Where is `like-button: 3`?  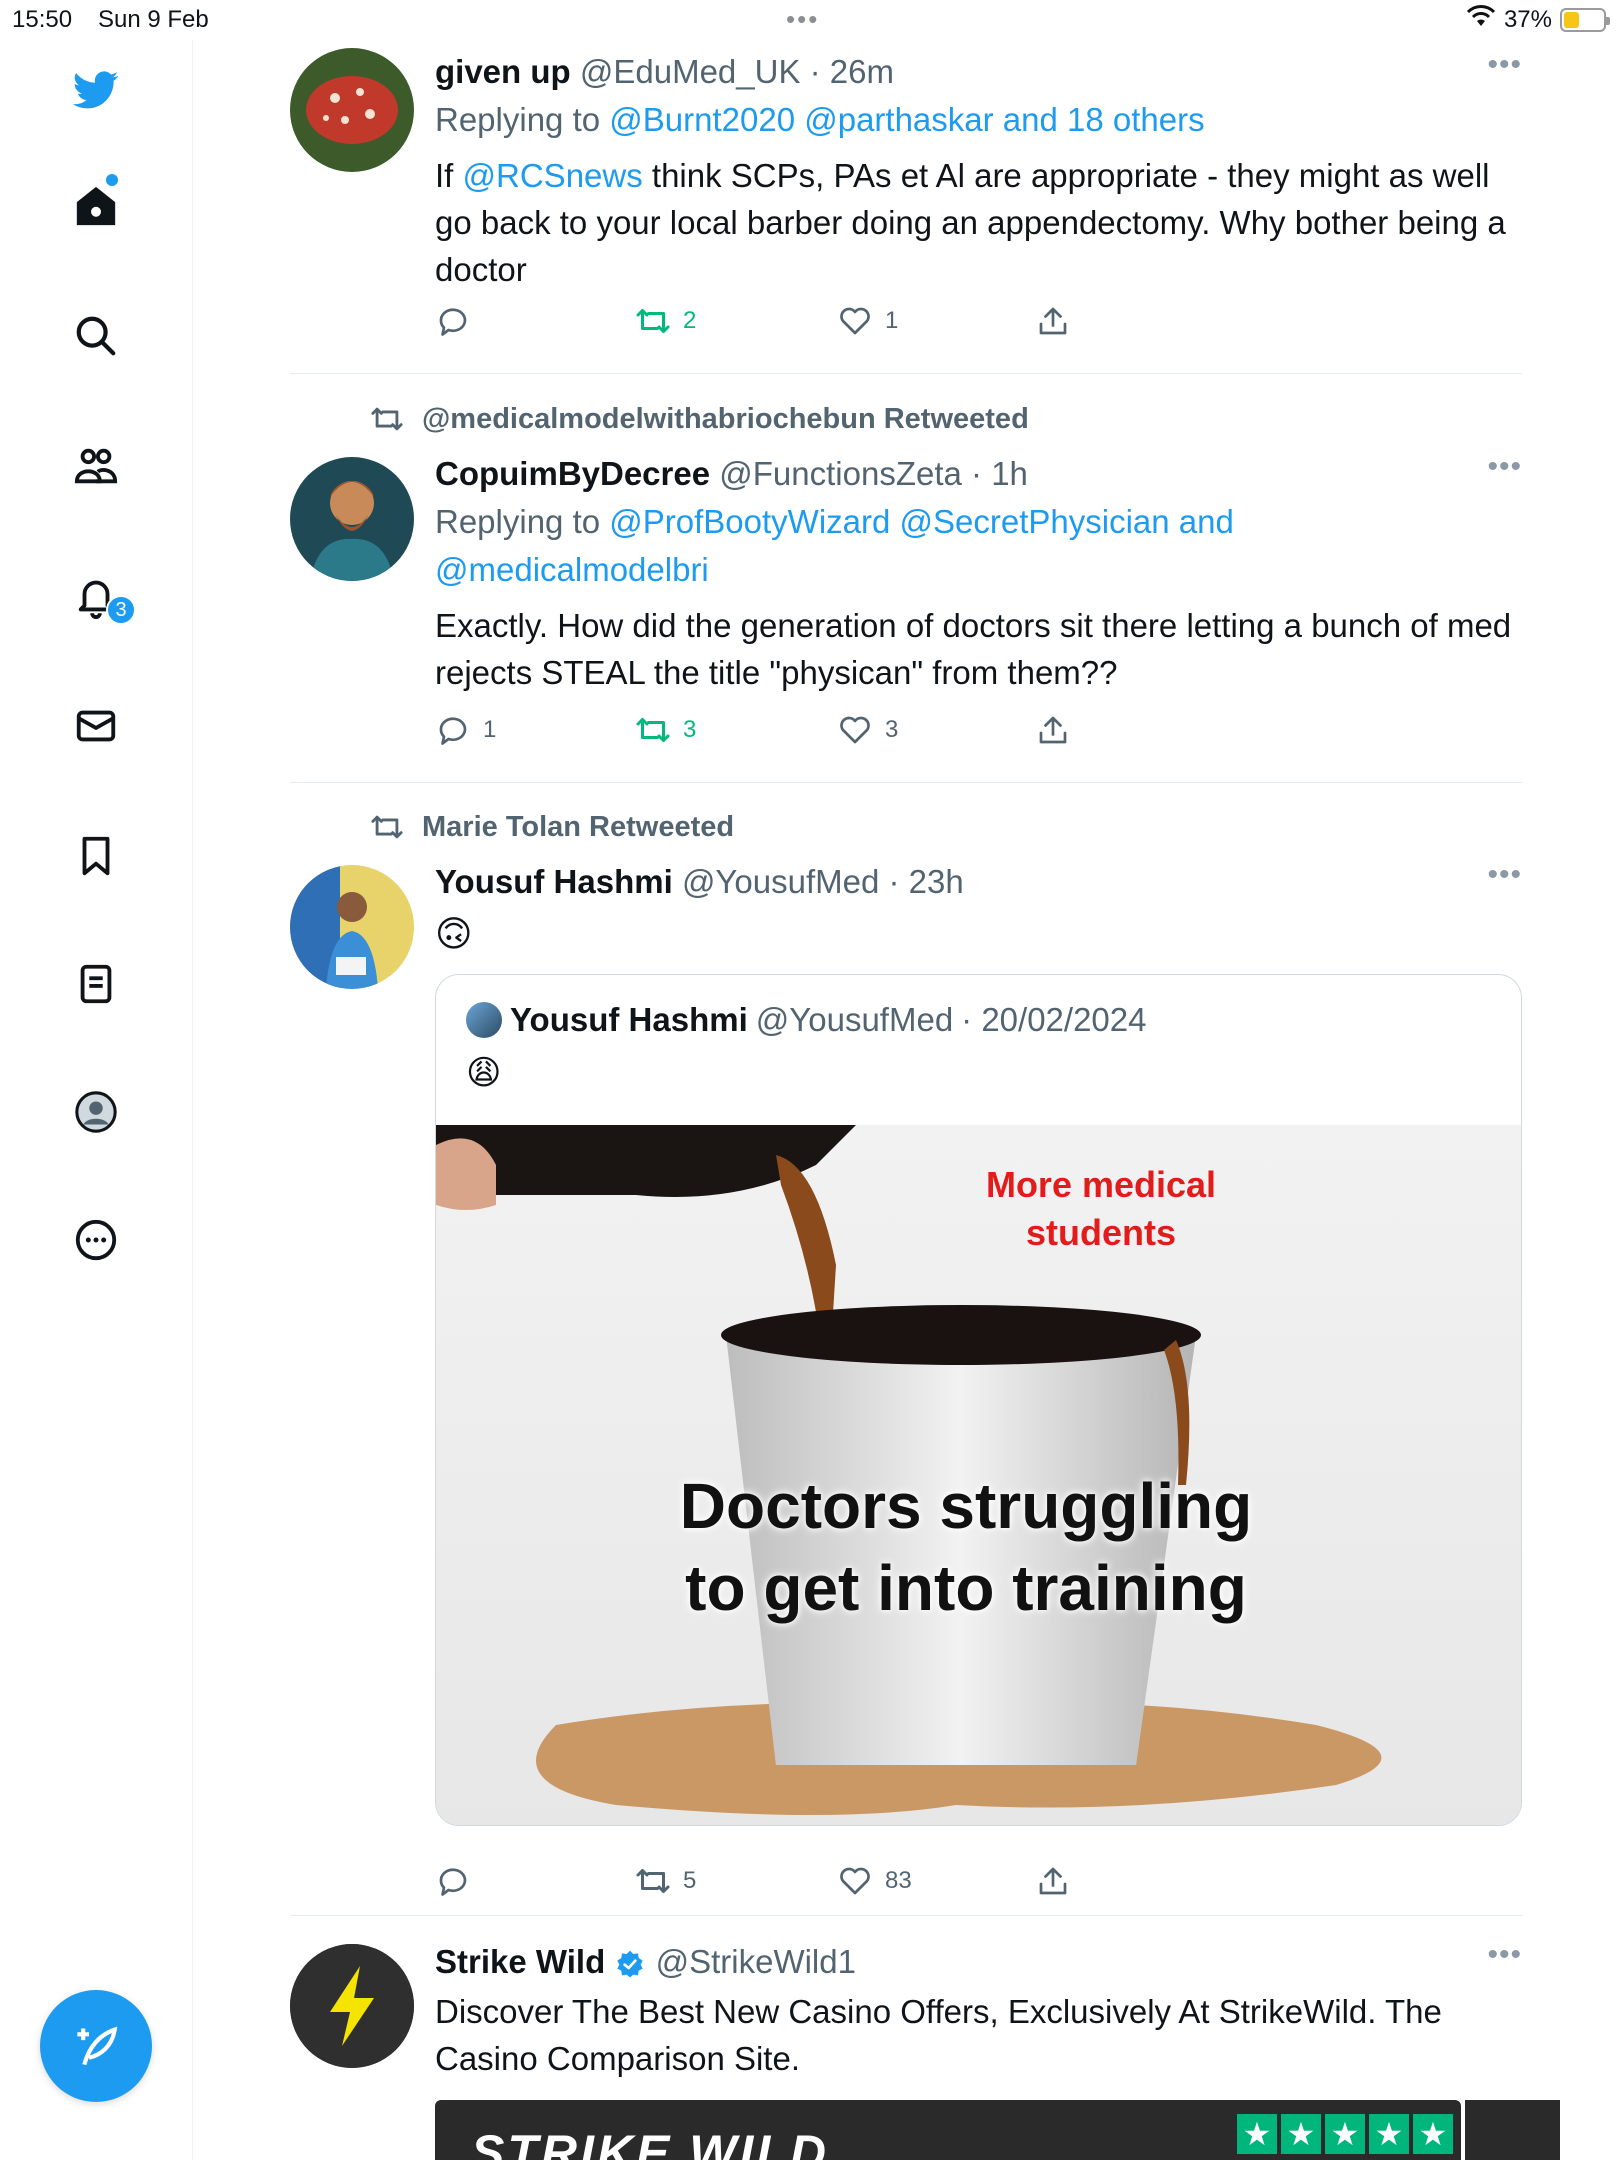
like-button: 3 is located at coordinates (867, 730).